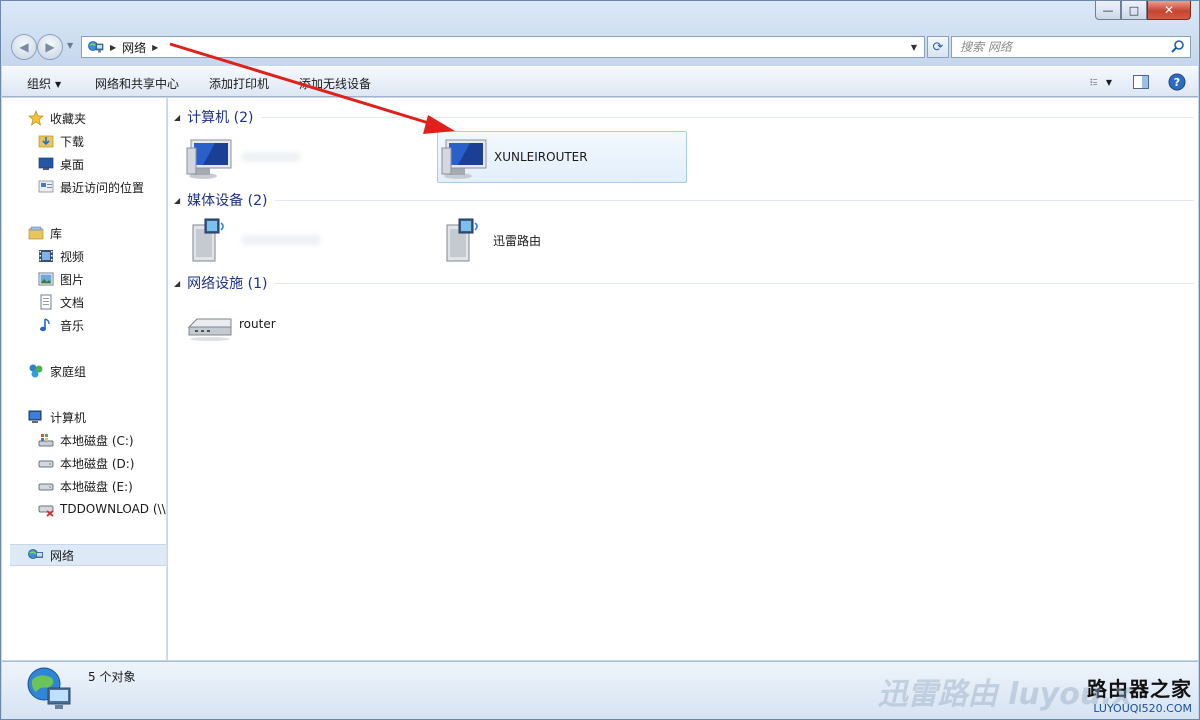  What do you see at coordinates (600, 690) in the screenshot?
I see `status-bar: 5 个对象 迅雷路由 luyou.x 路由器之家 LUYOUQI520.COM` at bounding box center [600, 690].